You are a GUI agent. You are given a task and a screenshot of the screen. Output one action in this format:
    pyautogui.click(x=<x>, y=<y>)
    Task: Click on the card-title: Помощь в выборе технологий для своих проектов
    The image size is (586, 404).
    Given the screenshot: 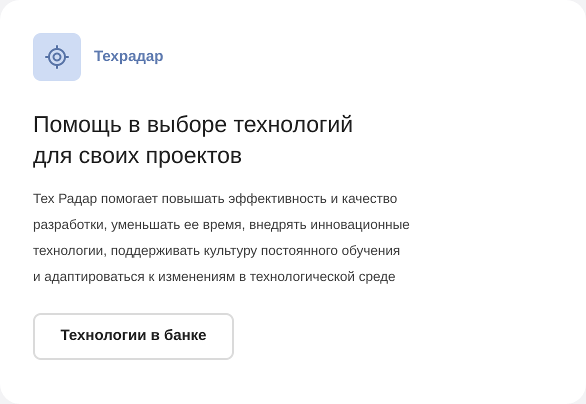 What is the action you would take?
    pyautogui.click(x=193, y=140)
    